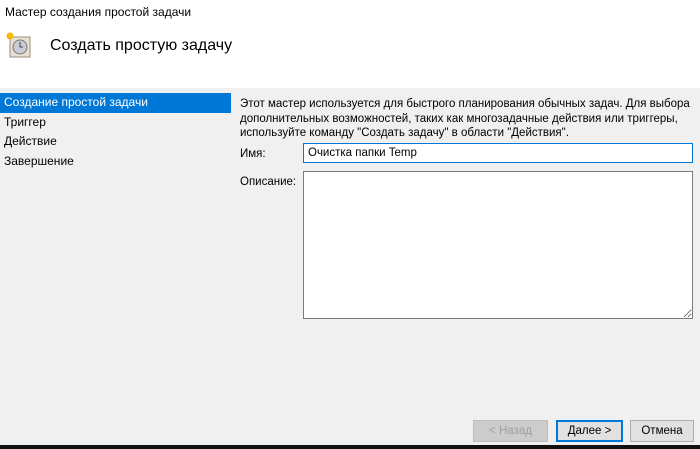  I want to click on page-title: Создать простую задачу, so click(141, 45).